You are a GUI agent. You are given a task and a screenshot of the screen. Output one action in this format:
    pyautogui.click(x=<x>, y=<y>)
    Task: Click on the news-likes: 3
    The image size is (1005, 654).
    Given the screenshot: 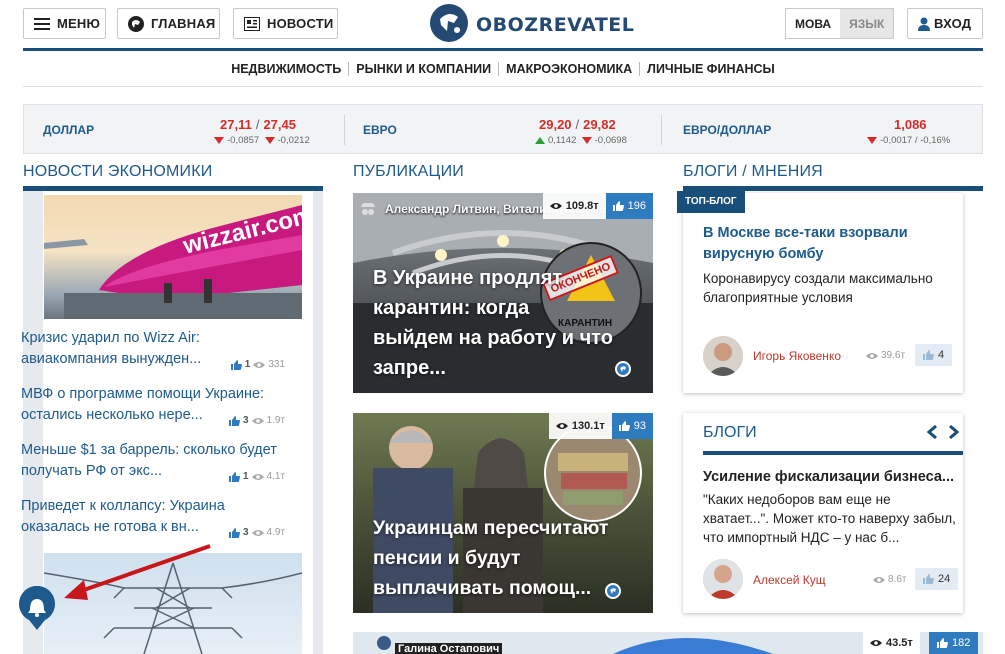 What is the action you would take?
    pyautogui.click(x=245, y=420)
    